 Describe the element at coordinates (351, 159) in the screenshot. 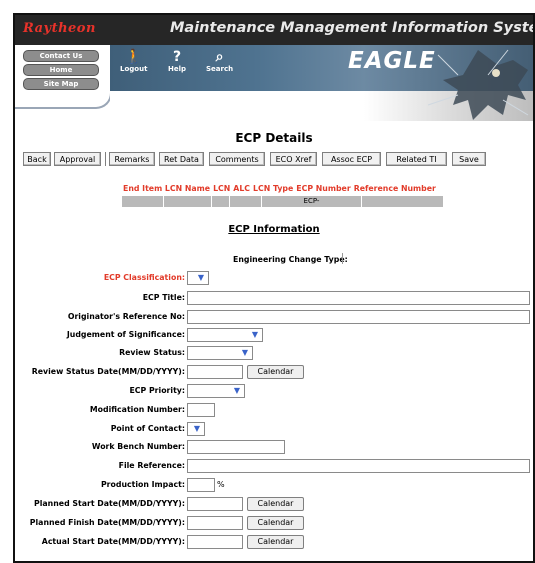

I see `assoc-ecp-button: Assoc ECP` at that location.